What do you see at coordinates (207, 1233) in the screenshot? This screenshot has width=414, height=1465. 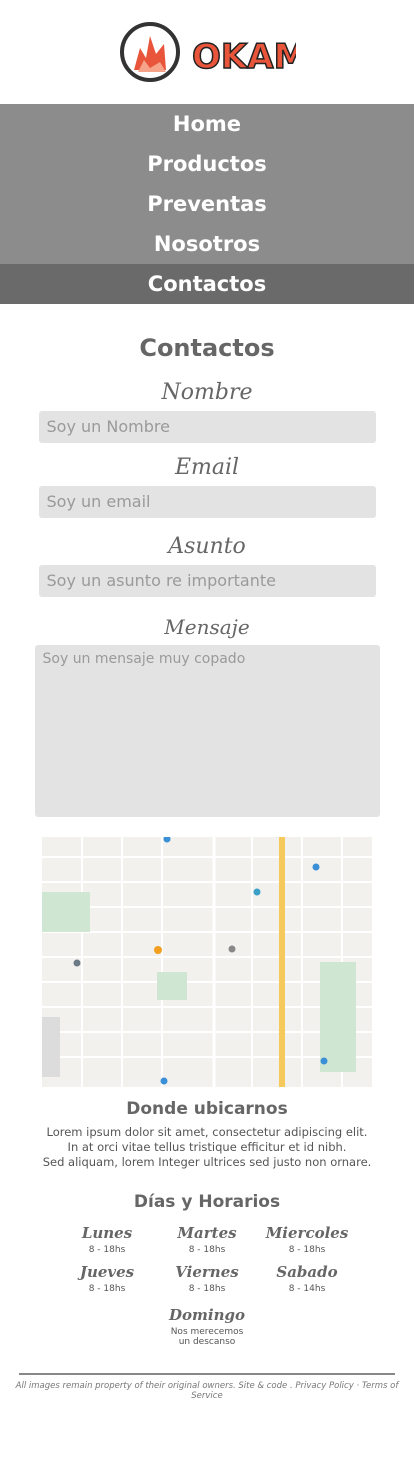 I see `day-name: Martes` at bounding box center [207, 1233].